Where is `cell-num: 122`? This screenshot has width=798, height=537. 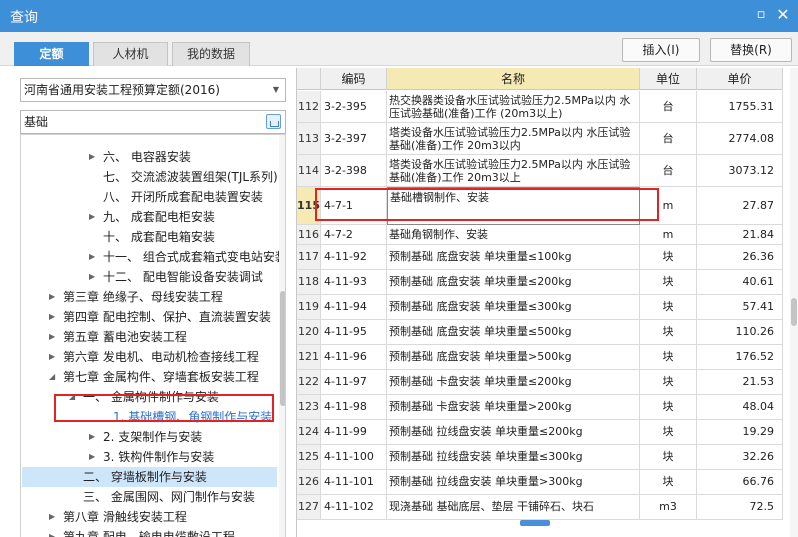 cell-num: 122 is located at coordinates (309, 382).